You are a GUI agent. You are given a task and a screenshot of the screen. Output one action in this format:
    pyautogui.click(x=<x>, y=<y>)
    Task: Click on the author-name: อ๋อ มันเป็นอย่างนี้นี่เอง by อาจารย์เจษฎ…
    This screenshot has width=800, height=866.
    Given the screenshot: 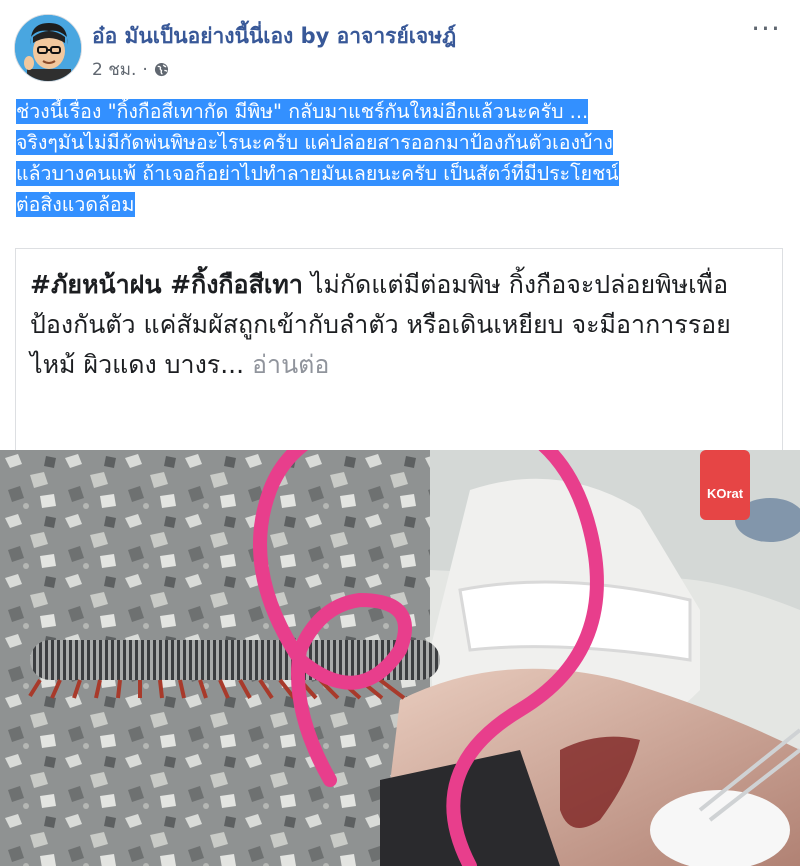 What is the action you would take?
    pyautogui.click(x=274, y=36)
    